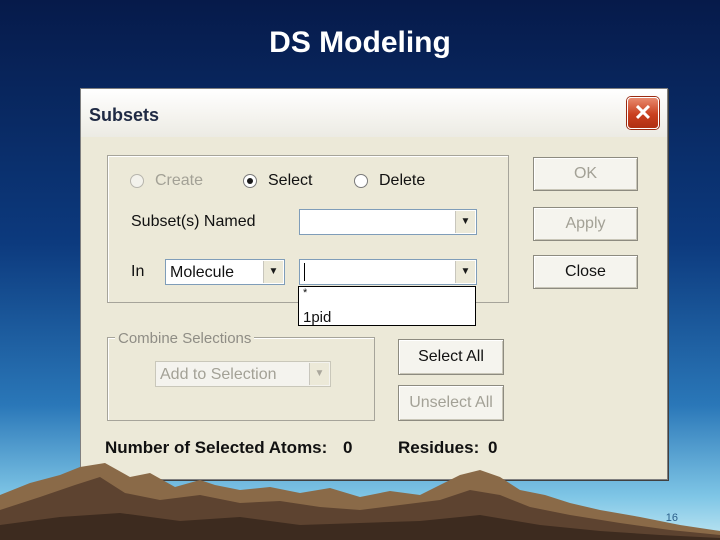  I want to click on in-label: In, so click(138, 271).